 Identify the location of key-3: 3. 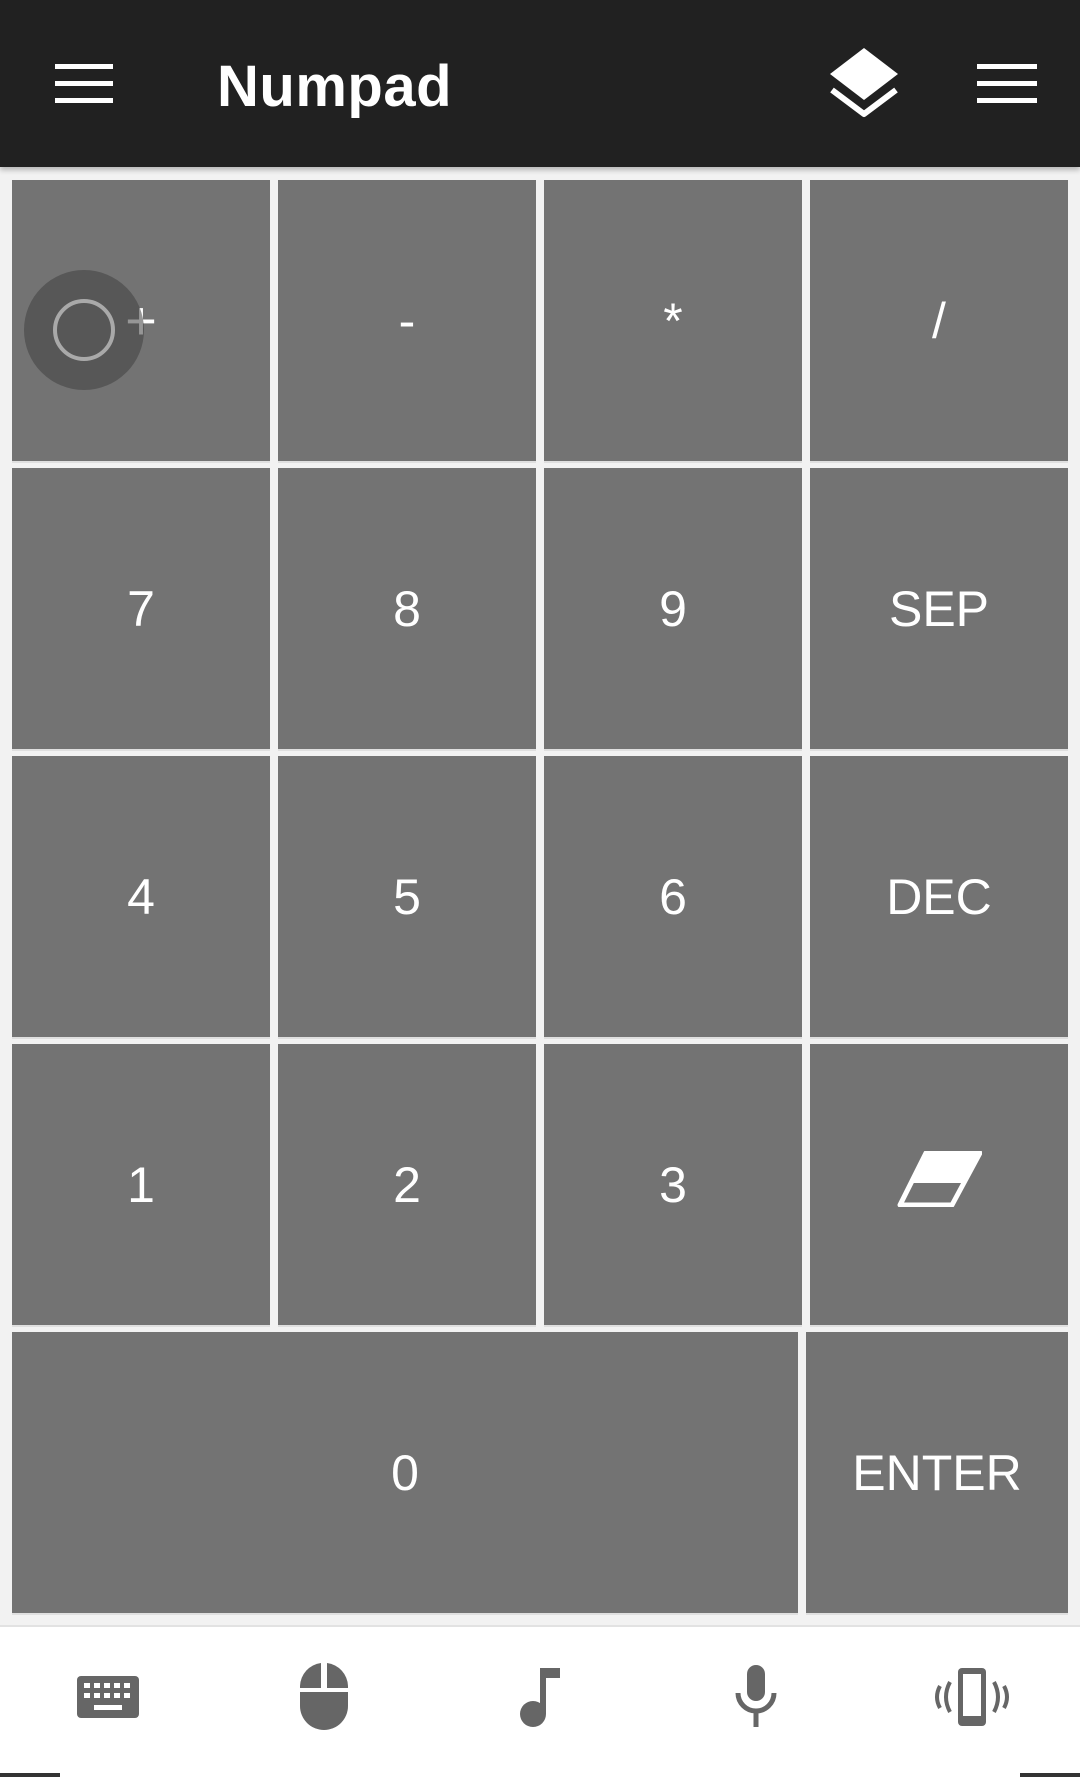
(673, 1184).